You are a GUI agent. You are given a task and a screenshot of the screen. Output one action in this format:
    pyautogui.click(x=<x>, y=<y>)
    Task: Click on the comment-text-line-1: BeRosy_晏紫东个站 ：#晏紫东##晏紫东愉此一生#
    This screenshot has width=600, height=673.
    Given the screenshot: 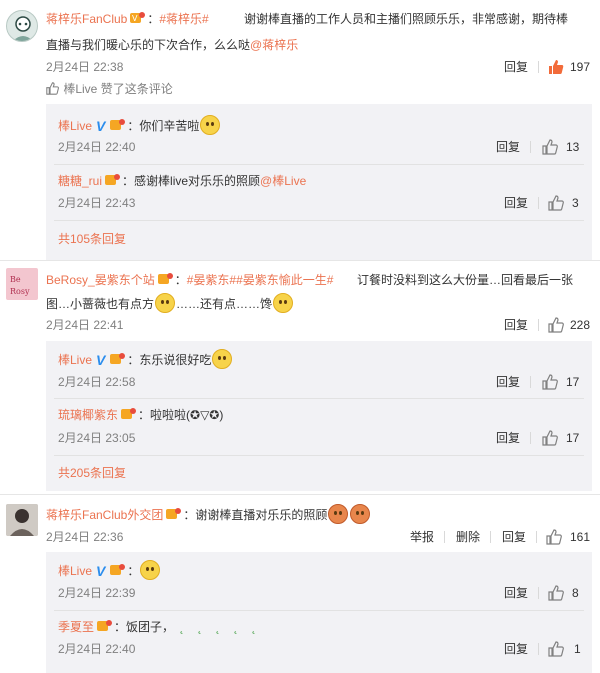 What is the action you would take?
    pyautogui.click(x=190, y=279)
    